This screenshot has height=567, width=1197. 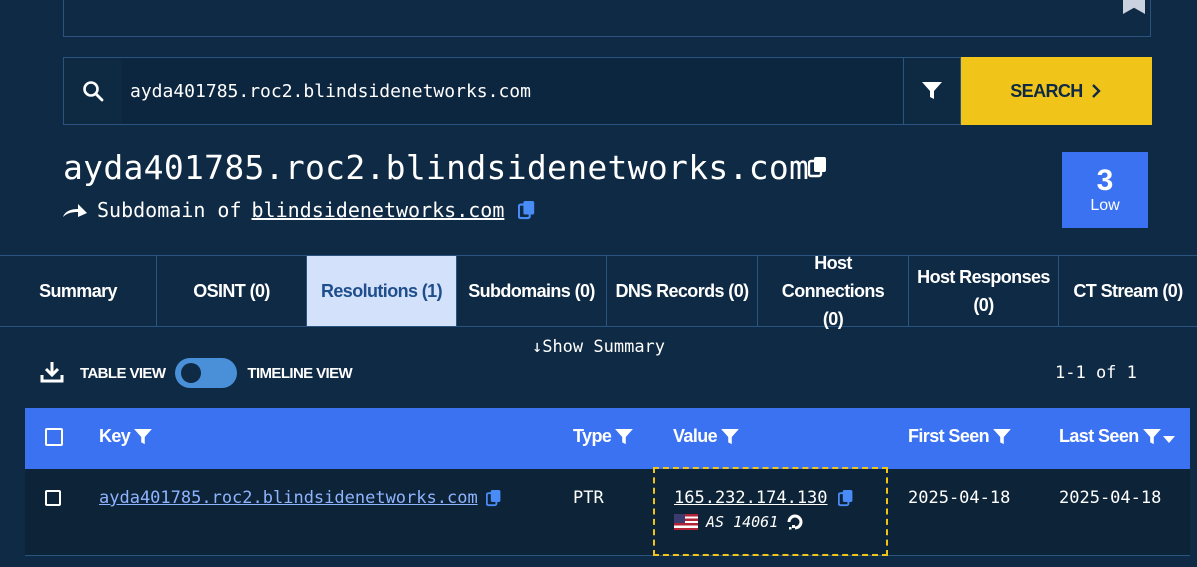 I want to click on table-row, so click(x=607, y=512).